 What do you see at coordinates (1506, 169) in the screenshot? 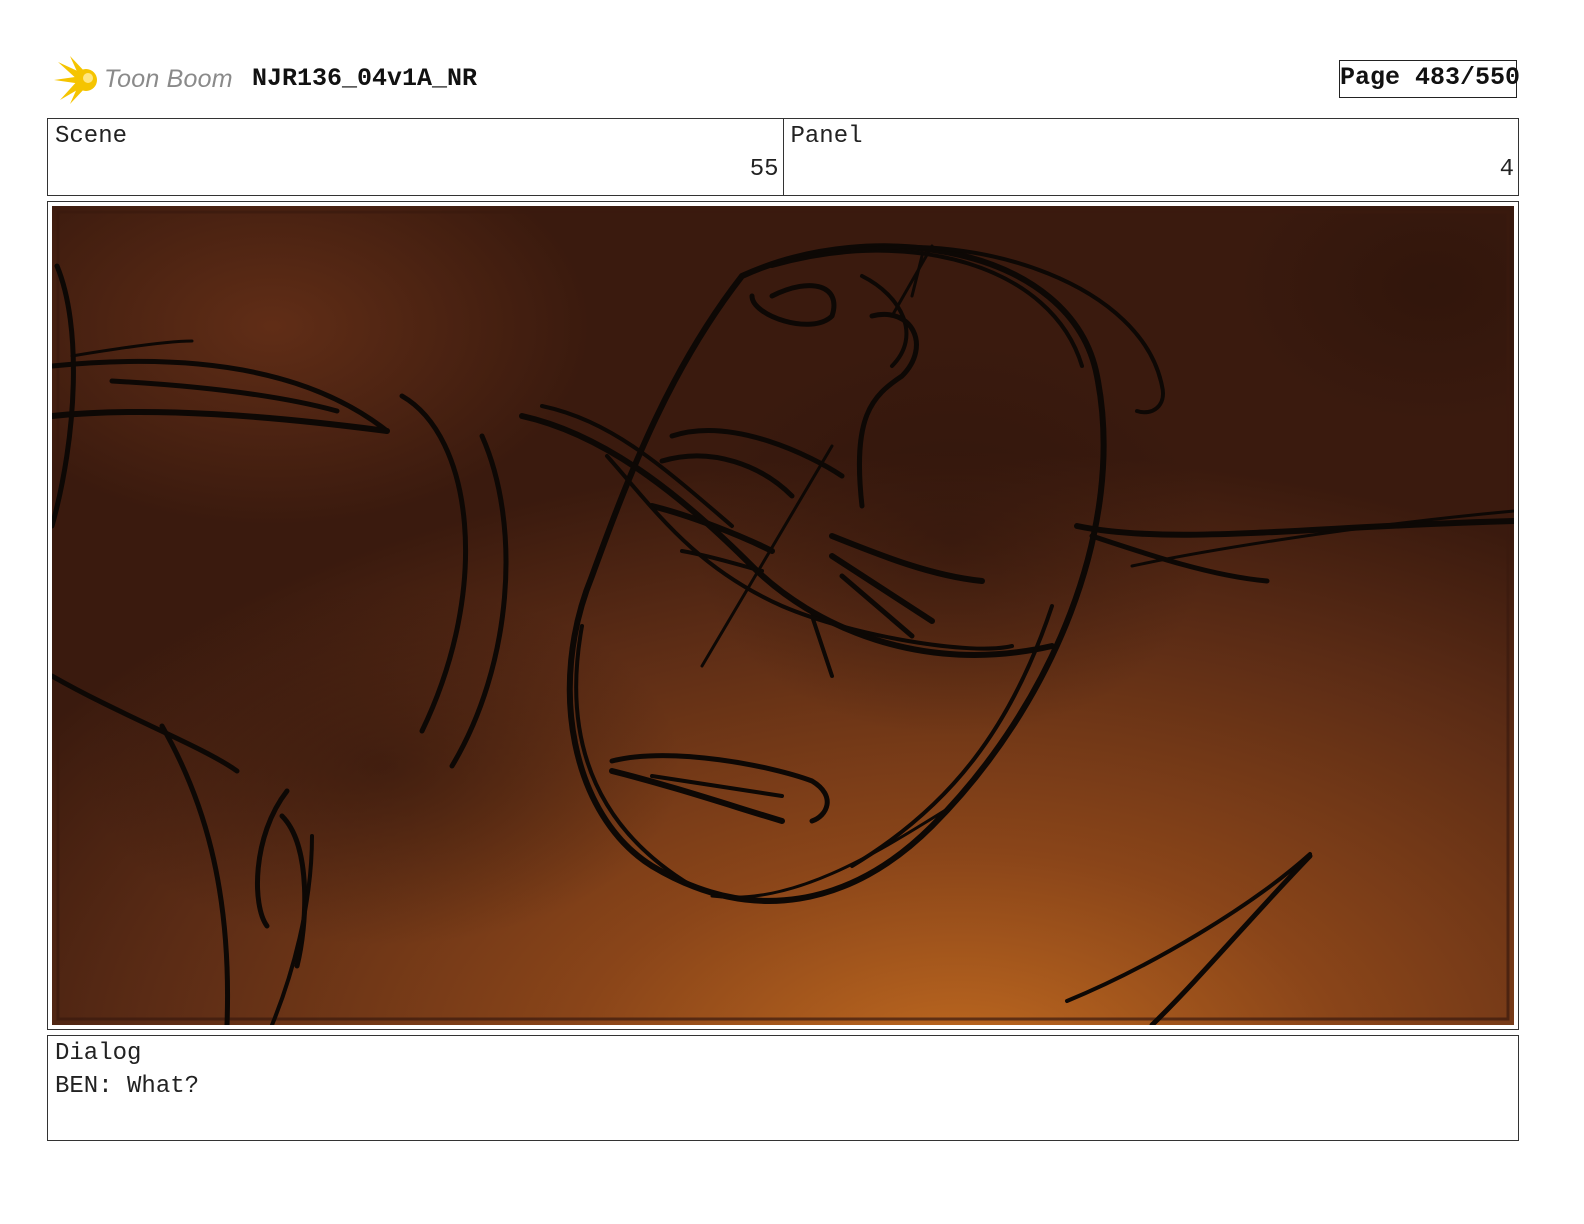
I see `panel-value: 4` at bounding box center [1506, 169].